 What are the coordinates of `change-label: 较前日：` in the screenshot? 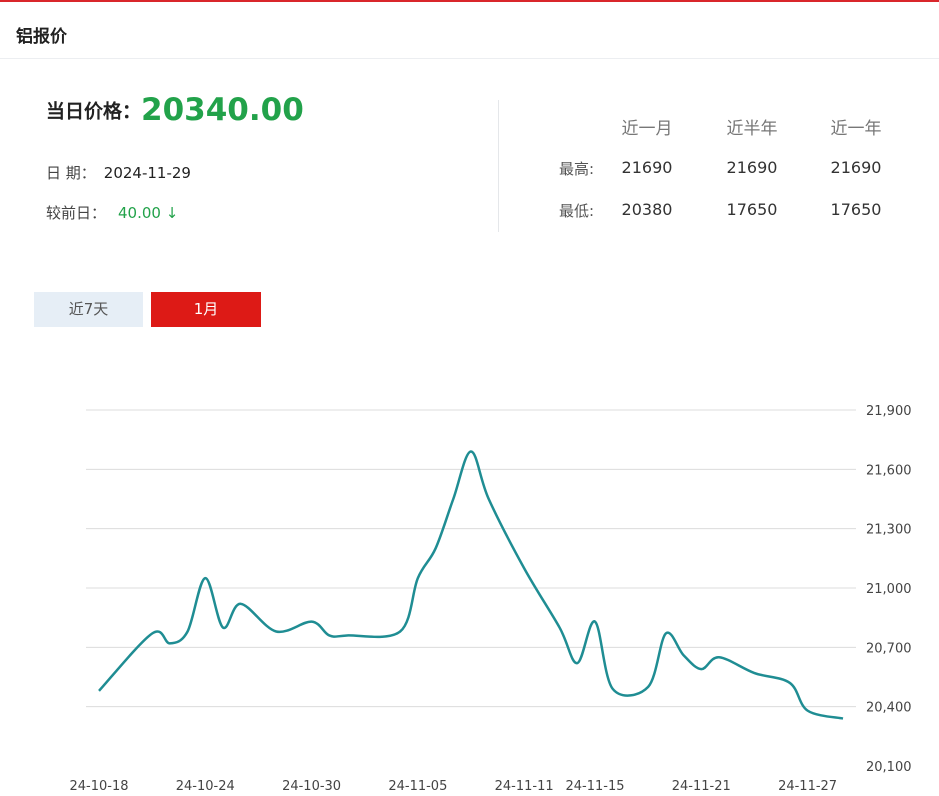 It's located at (76, 213).